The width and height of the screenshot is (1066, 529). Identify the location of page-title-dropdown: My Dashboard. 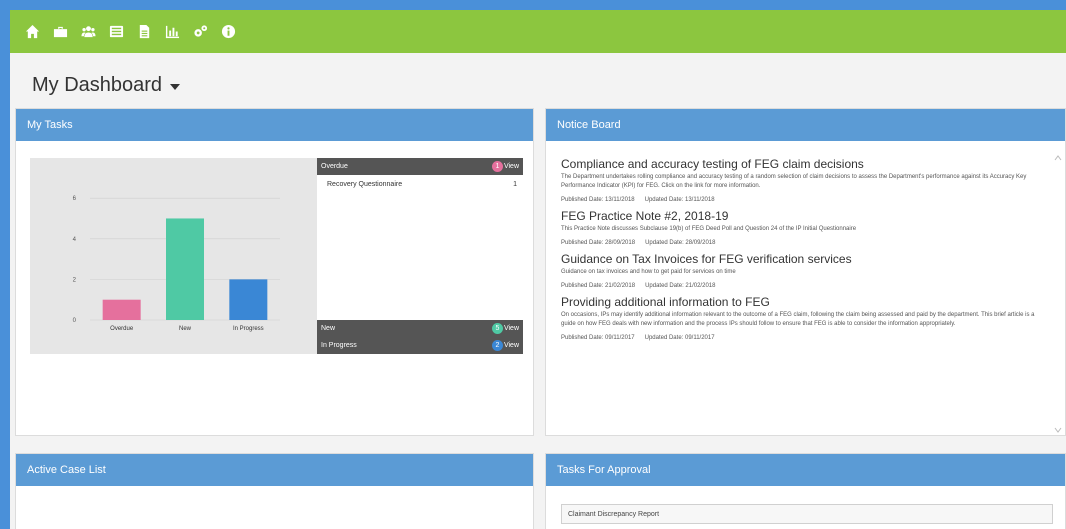
(106, 85).